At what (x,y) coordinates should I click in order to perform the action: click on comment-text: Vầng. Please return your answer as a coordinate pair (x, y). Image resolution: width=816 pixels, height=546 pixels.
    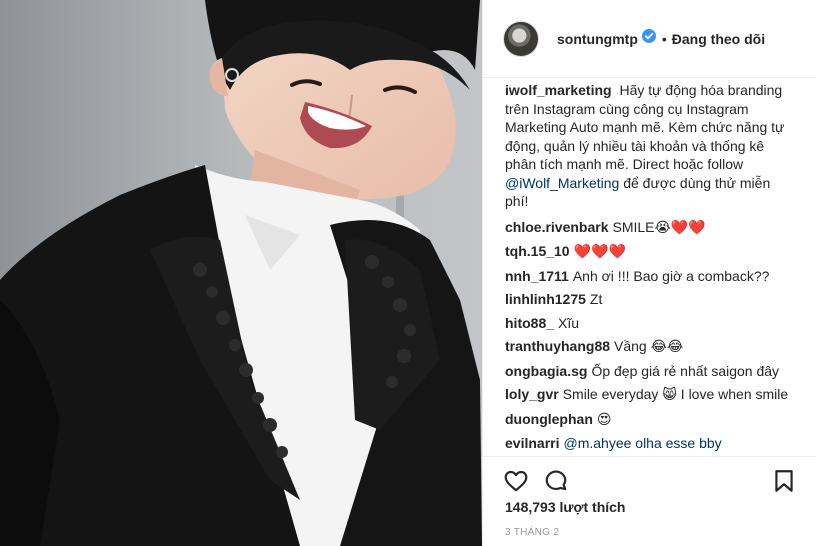
    Looking at the image, I should click on (630, 346).